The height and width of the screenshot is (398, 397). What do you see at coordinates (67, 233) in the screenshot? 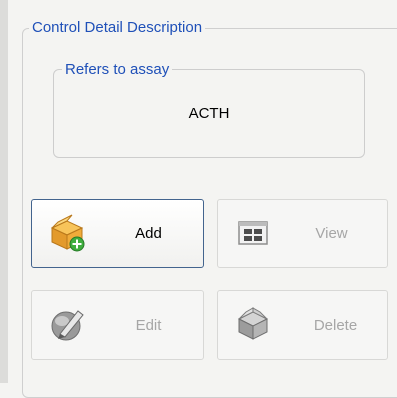
I see `box-add-icon` at bounding box center [67, 233].